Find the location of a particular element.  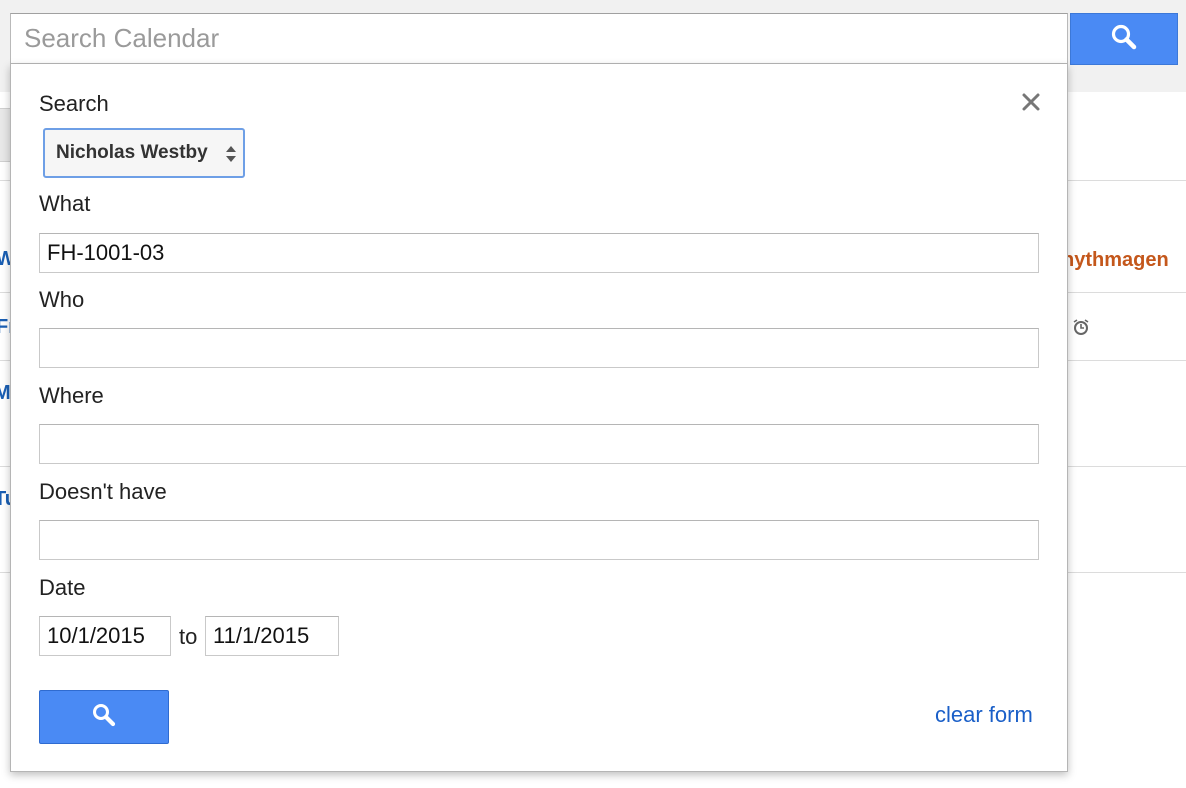

what-label: What is located at coordinates (65, 203).